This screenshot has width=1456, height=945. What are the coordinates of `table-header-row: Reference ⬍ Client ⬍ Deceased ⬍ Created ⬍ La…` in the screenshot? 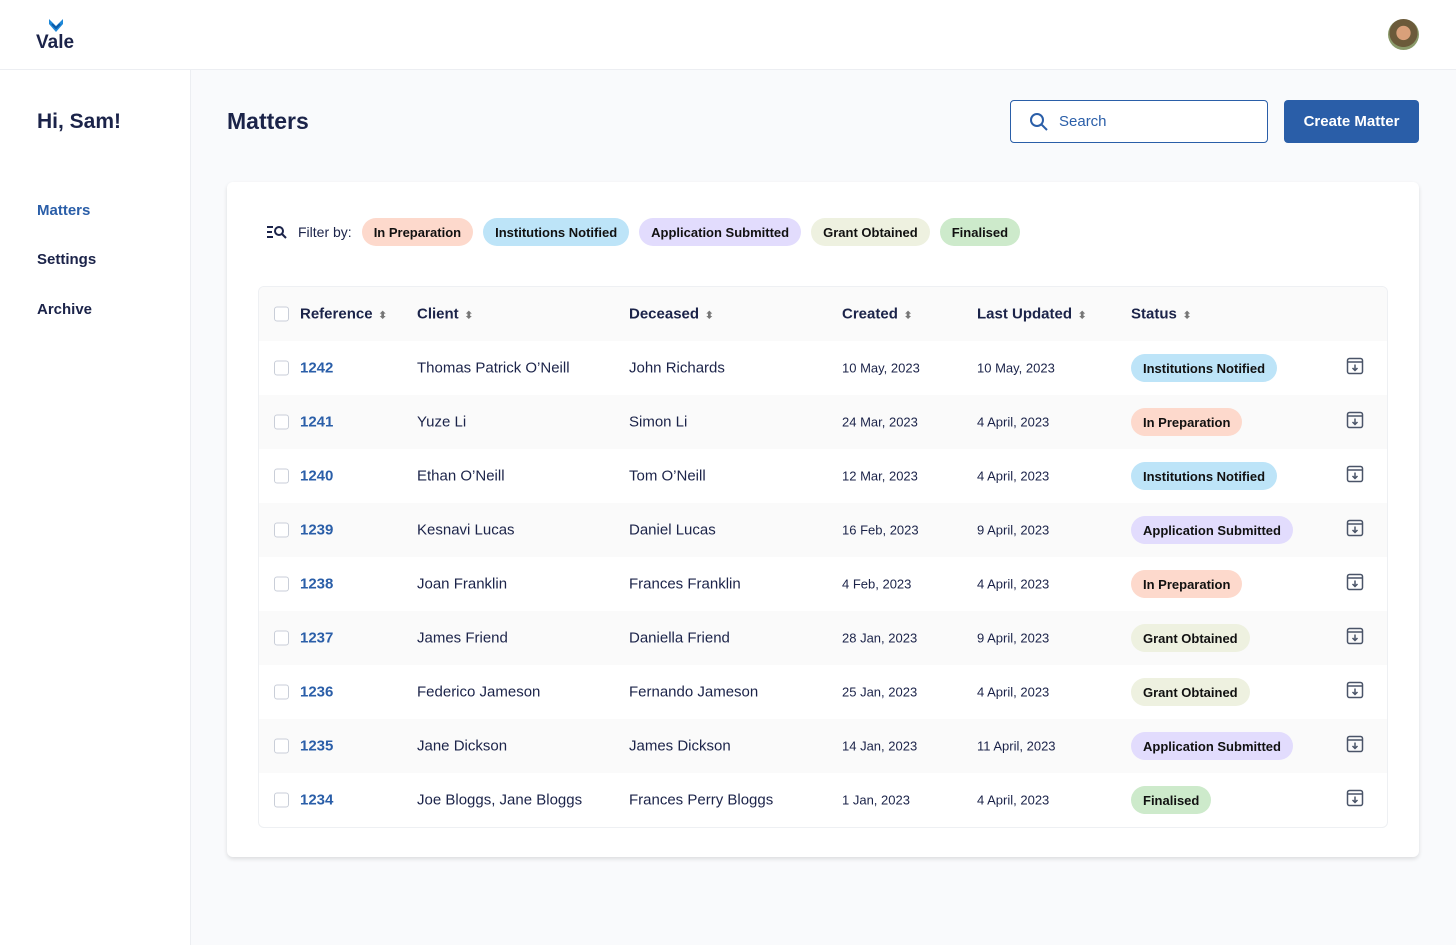 It's located at (823, 314).